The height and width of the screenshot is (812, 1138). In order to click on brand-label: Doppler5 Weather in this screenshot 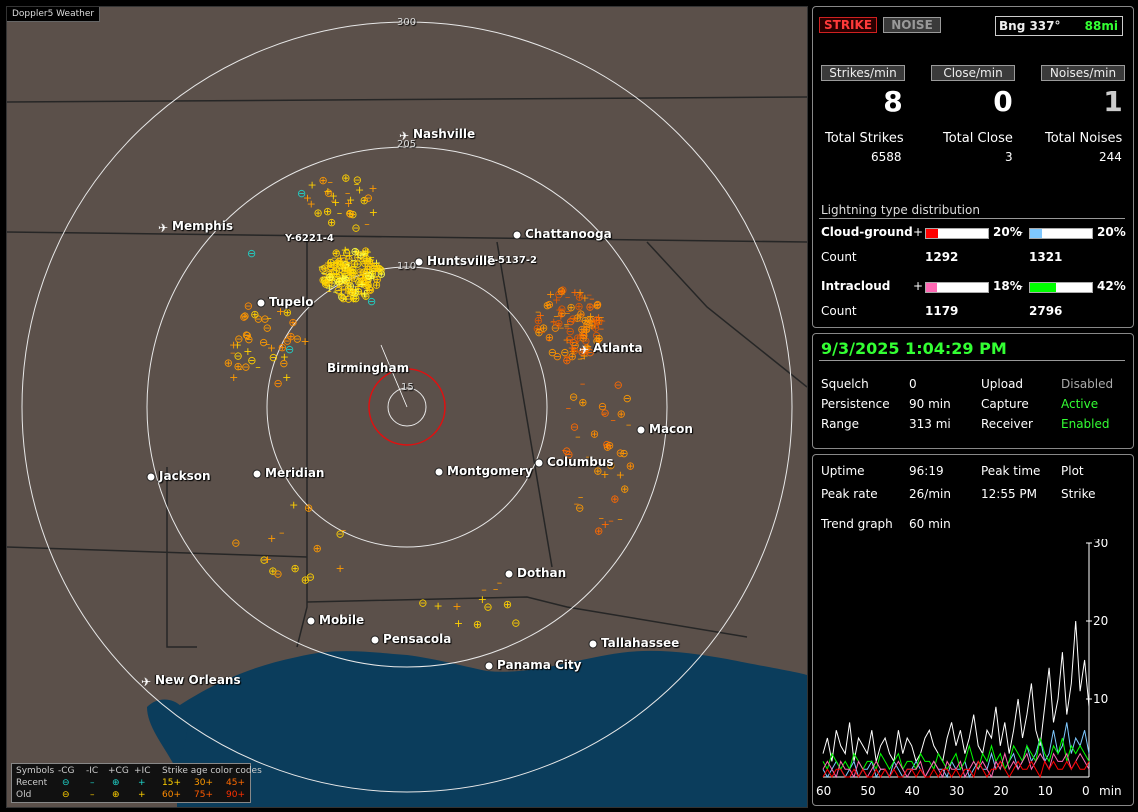, I will do `click(54, 14)`.